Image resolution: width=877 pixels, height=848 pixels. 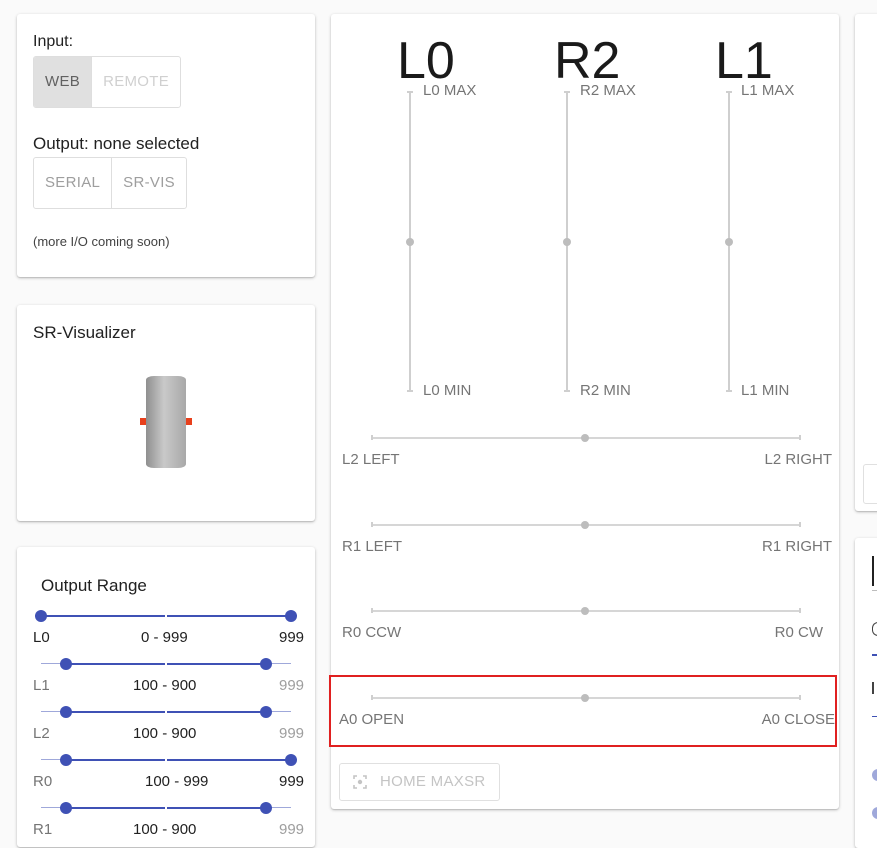 What do you see at coordinates (587, 61) in the screenshot?
I see `axis-name-r2: R2` at bounding box center [587, 61].